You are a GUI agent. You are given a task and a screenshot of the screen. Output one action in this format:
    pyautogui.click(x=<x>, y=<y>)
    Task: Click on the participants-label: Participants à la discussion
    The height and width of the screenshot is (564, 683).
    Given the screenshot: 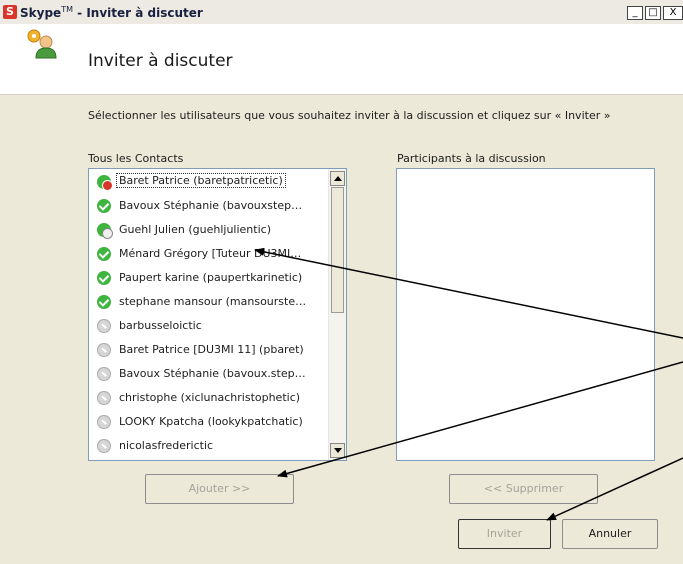 What is the action you would take?
    pyautogui.click(x=471, y=158)
    